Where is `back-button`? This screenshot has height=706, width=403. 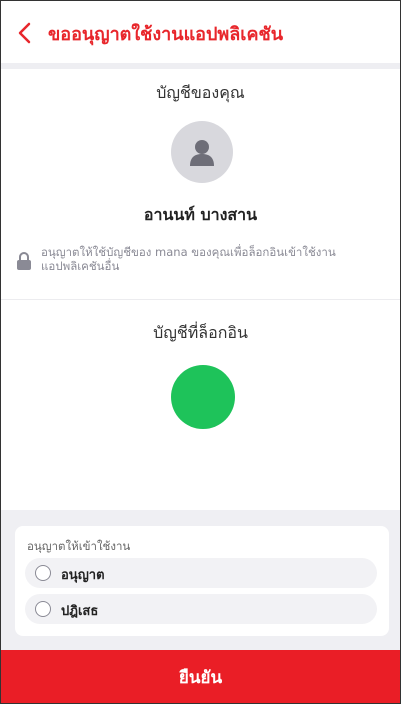 back-button is located at coordinates (26, 33).